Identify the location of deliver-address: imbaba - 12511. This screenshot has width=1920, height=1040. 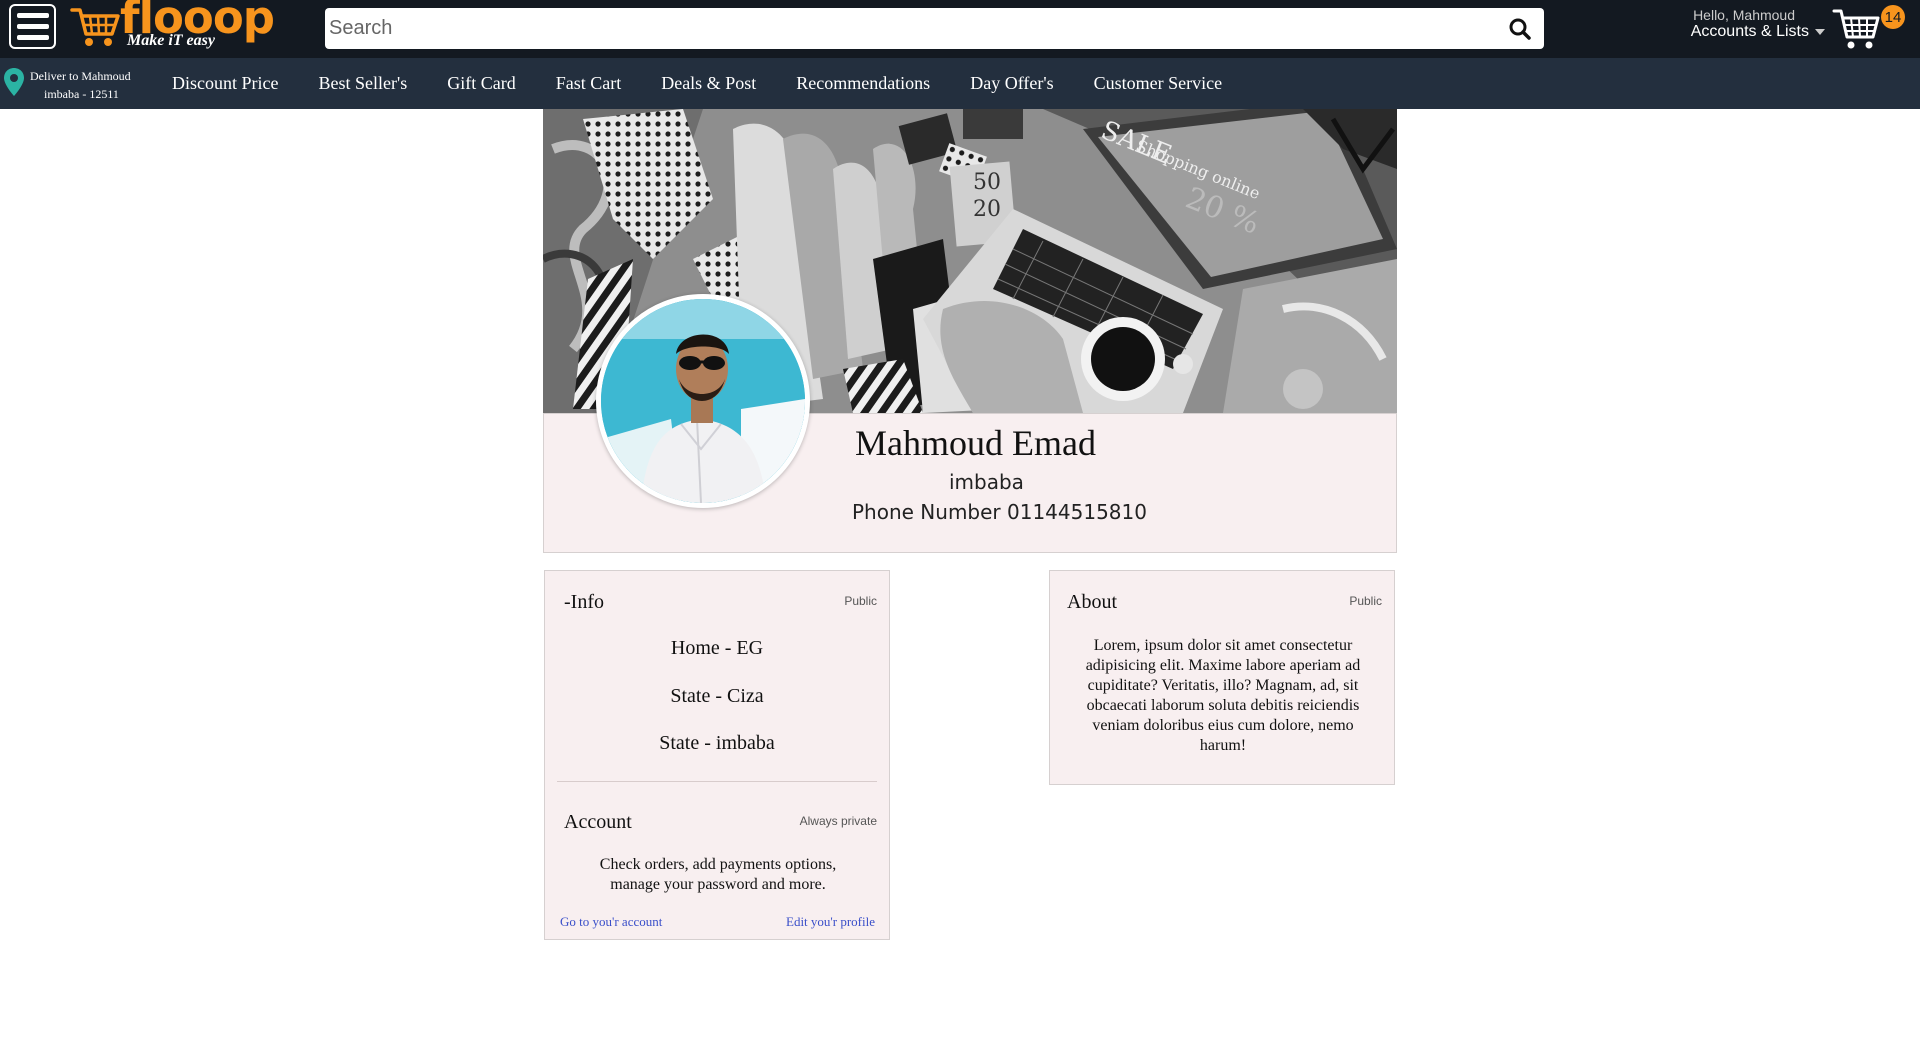
(81, 94).